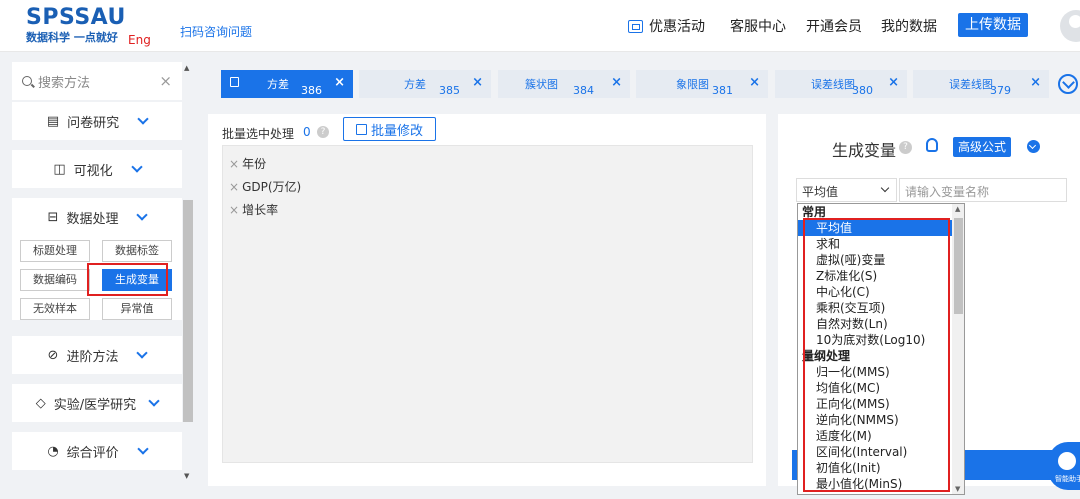  What do you see at coordinates (541, 84) in the screenshot?
I see `tab-title: 簇状图` at bounding box center [541, 84].